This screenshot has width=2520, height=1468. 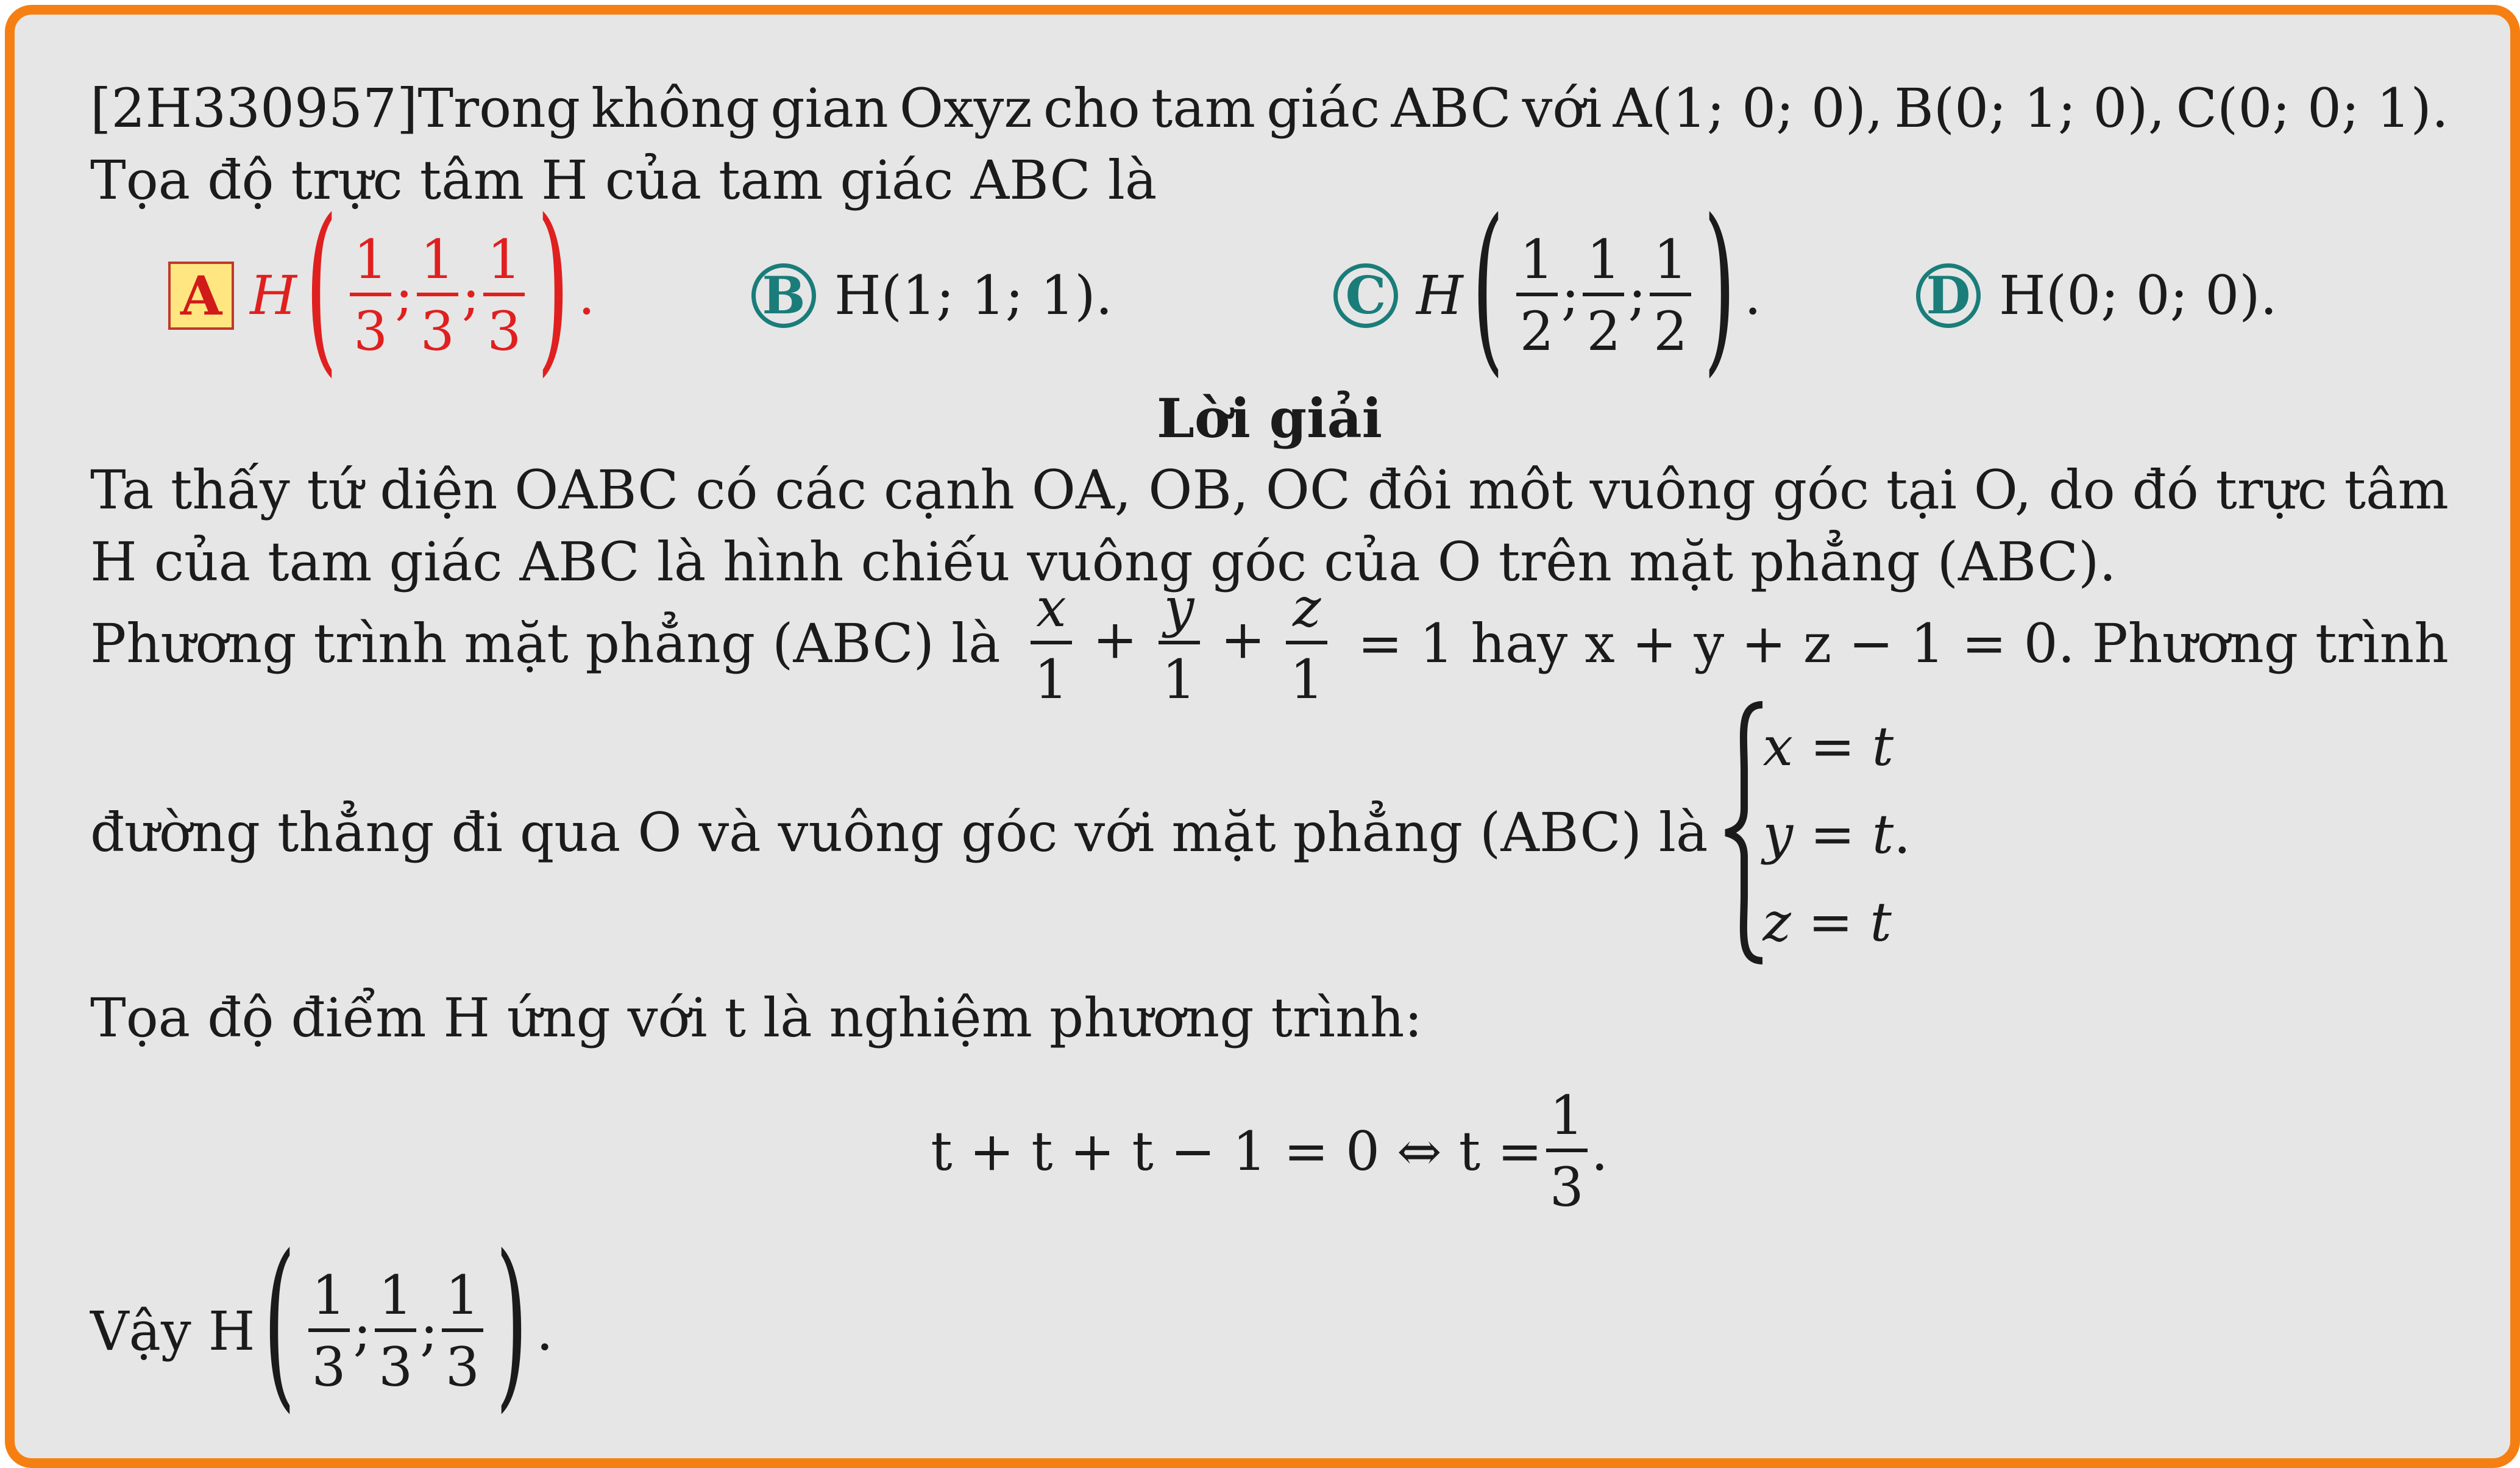 I want to click on choice-a-suffix: ., so click(x=586, y=296).